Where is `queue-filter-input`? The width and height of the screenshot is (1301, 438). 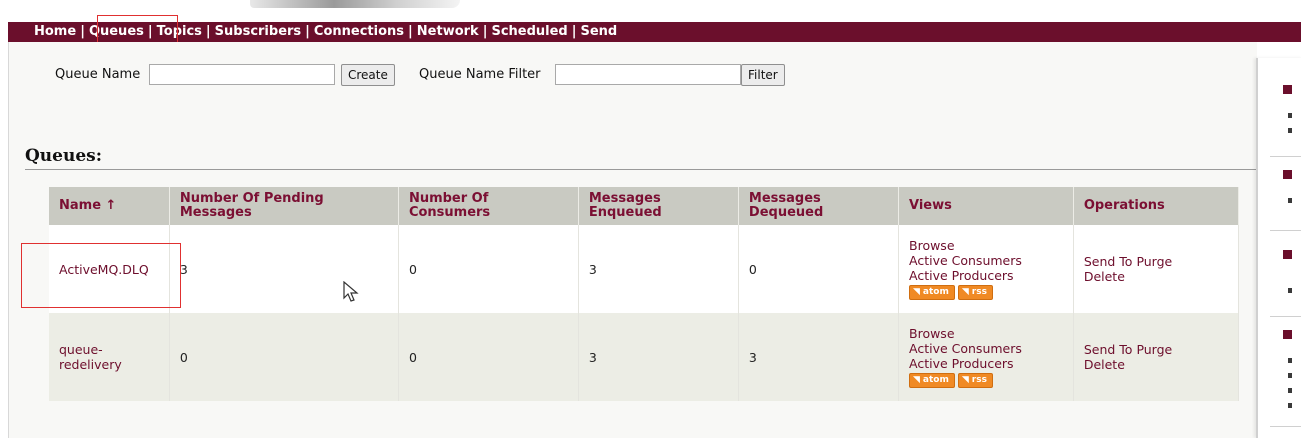 queue-filter-input is located at coordinates (648, 74).